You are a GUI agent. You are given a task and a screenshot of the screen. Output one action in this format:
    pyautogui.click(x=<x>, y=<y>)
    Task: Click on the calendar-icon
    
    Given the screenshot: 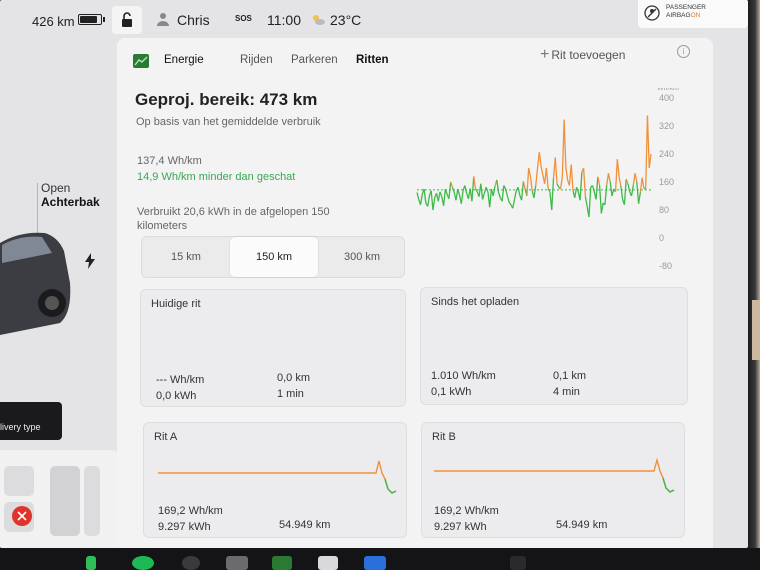 What is the action you would take?
    pyautogui.click(x=328, y=563)
    